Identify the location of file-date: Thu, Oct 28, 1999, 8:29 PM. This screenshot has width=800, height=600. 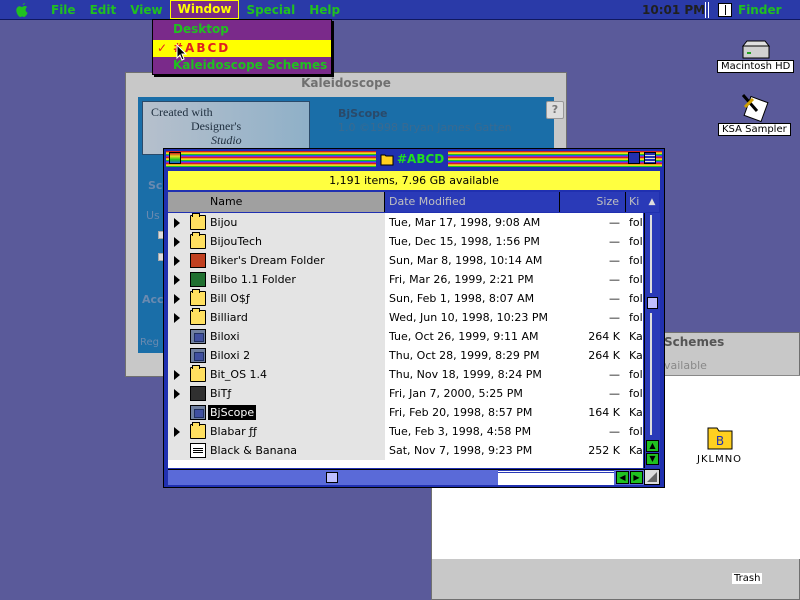
(464, 355).